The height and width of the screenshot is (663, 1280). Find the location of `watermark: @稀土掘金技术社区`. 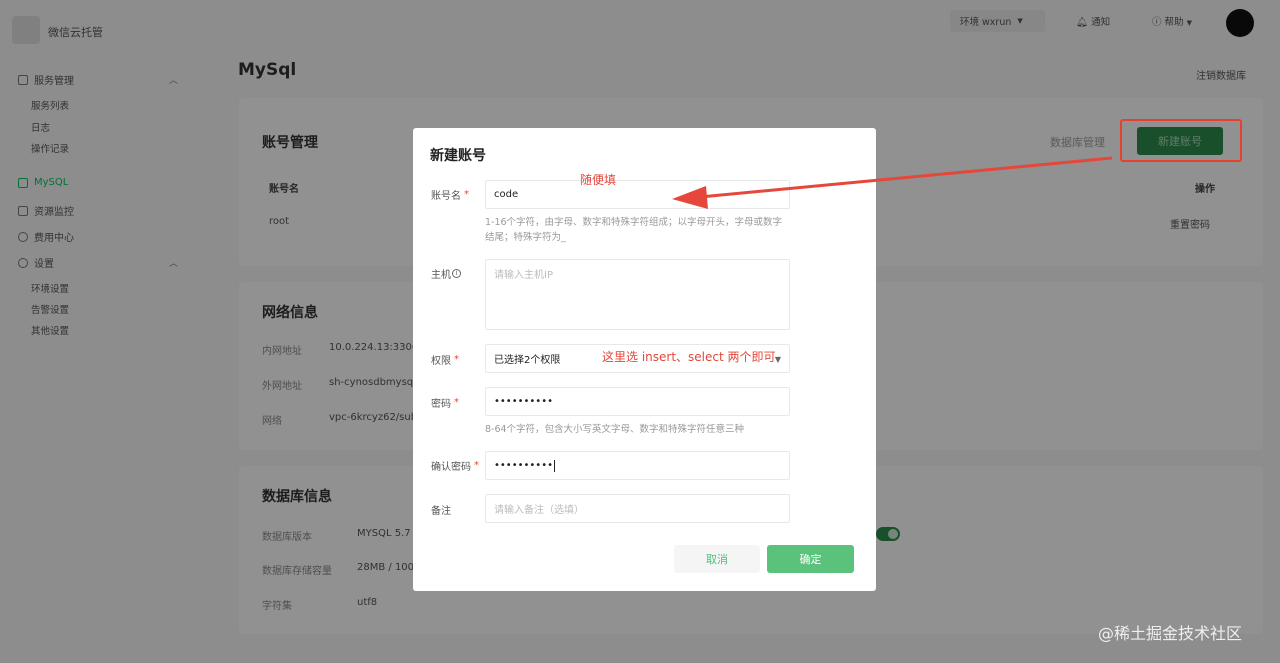

watermark: @稀土掘金技术社区 is located at coordinates (1170, 633).